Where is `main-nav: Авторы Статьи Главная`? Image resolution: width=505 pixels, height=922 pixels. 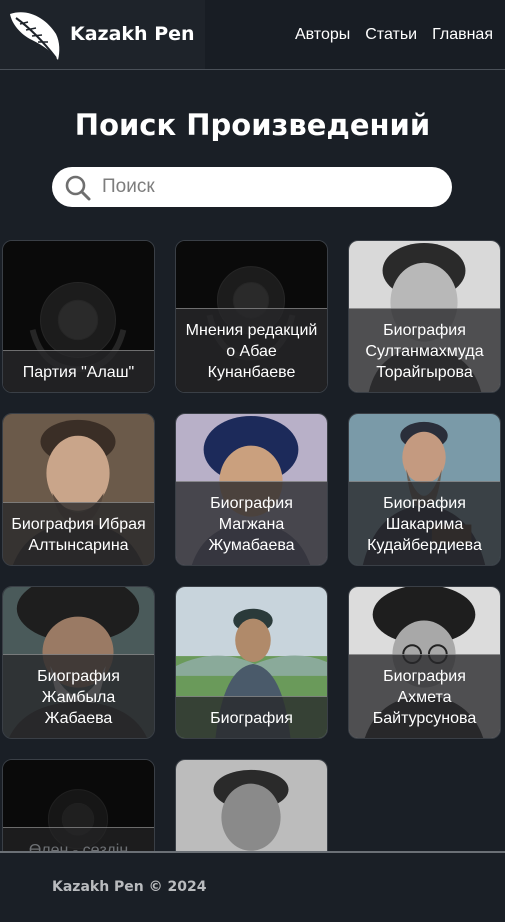 main-nav: Авторы Статьи Главная is located at coordinates (394, 35).